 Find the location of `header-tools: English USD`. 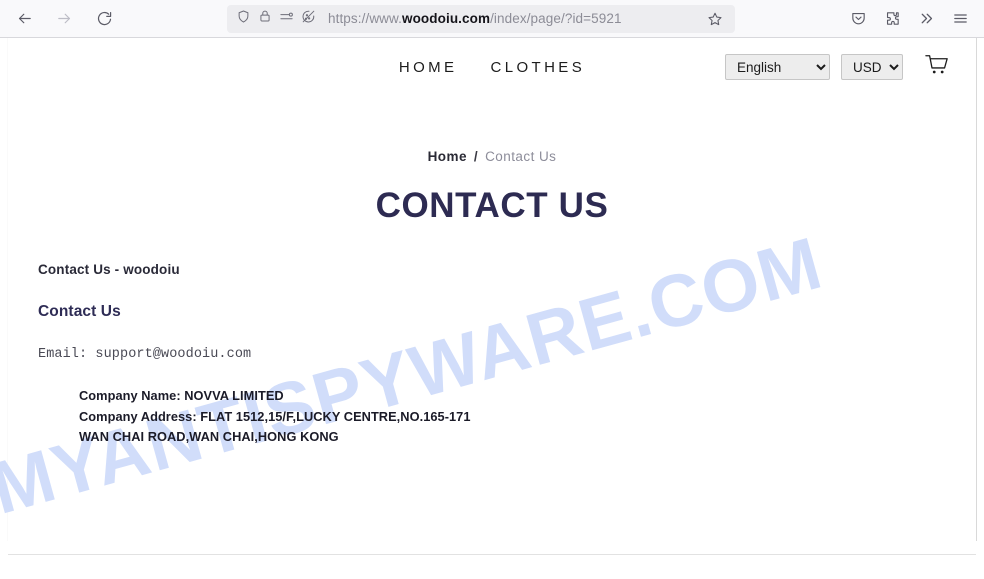

header-tools: English USD is located at coordinates (839, 67).